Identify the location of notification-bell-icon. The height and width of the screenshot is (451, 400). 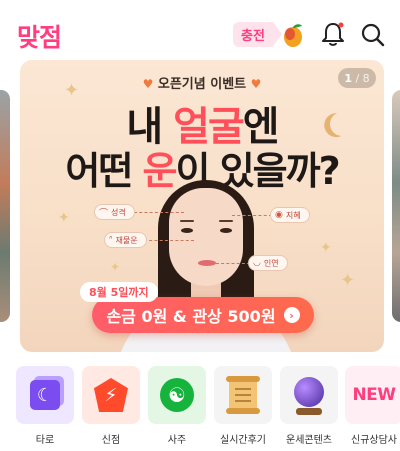
(333, 34).